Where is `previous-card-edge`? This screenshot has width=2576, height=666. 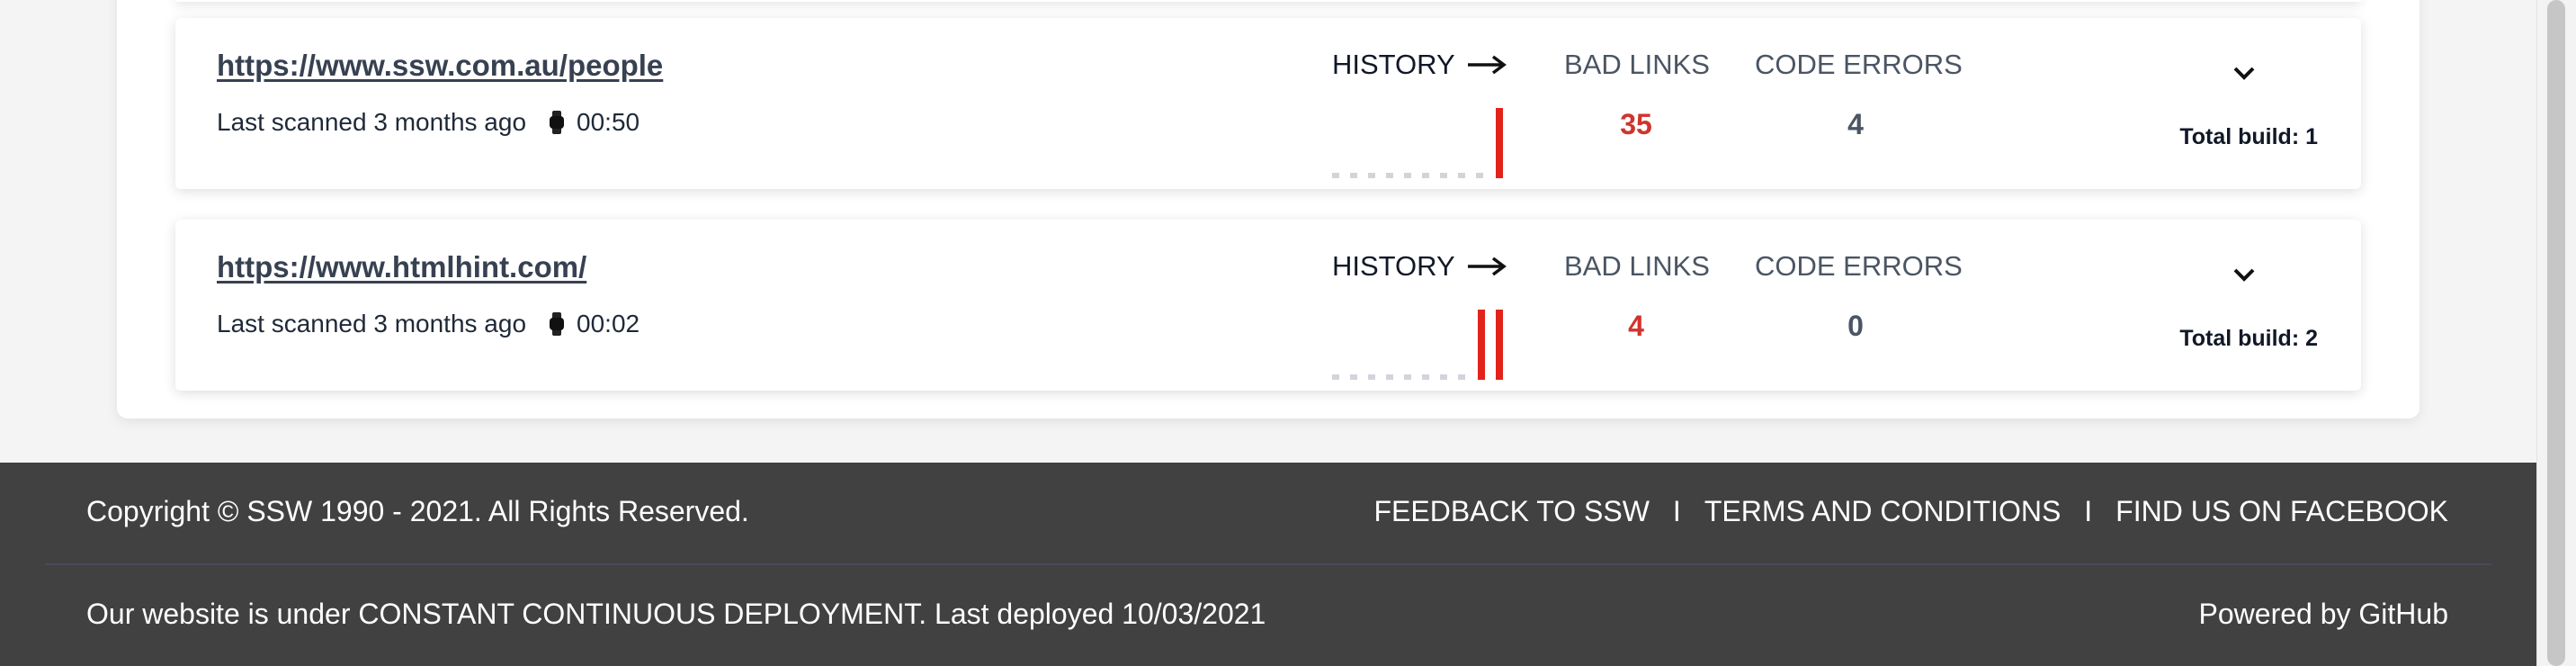 previous-card-edge is located at coordinates (1268, 1).